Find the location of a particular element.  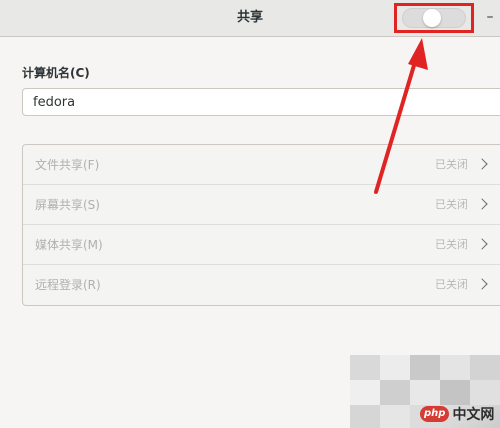

minimize-button: – is located at coordinates (490, 18).